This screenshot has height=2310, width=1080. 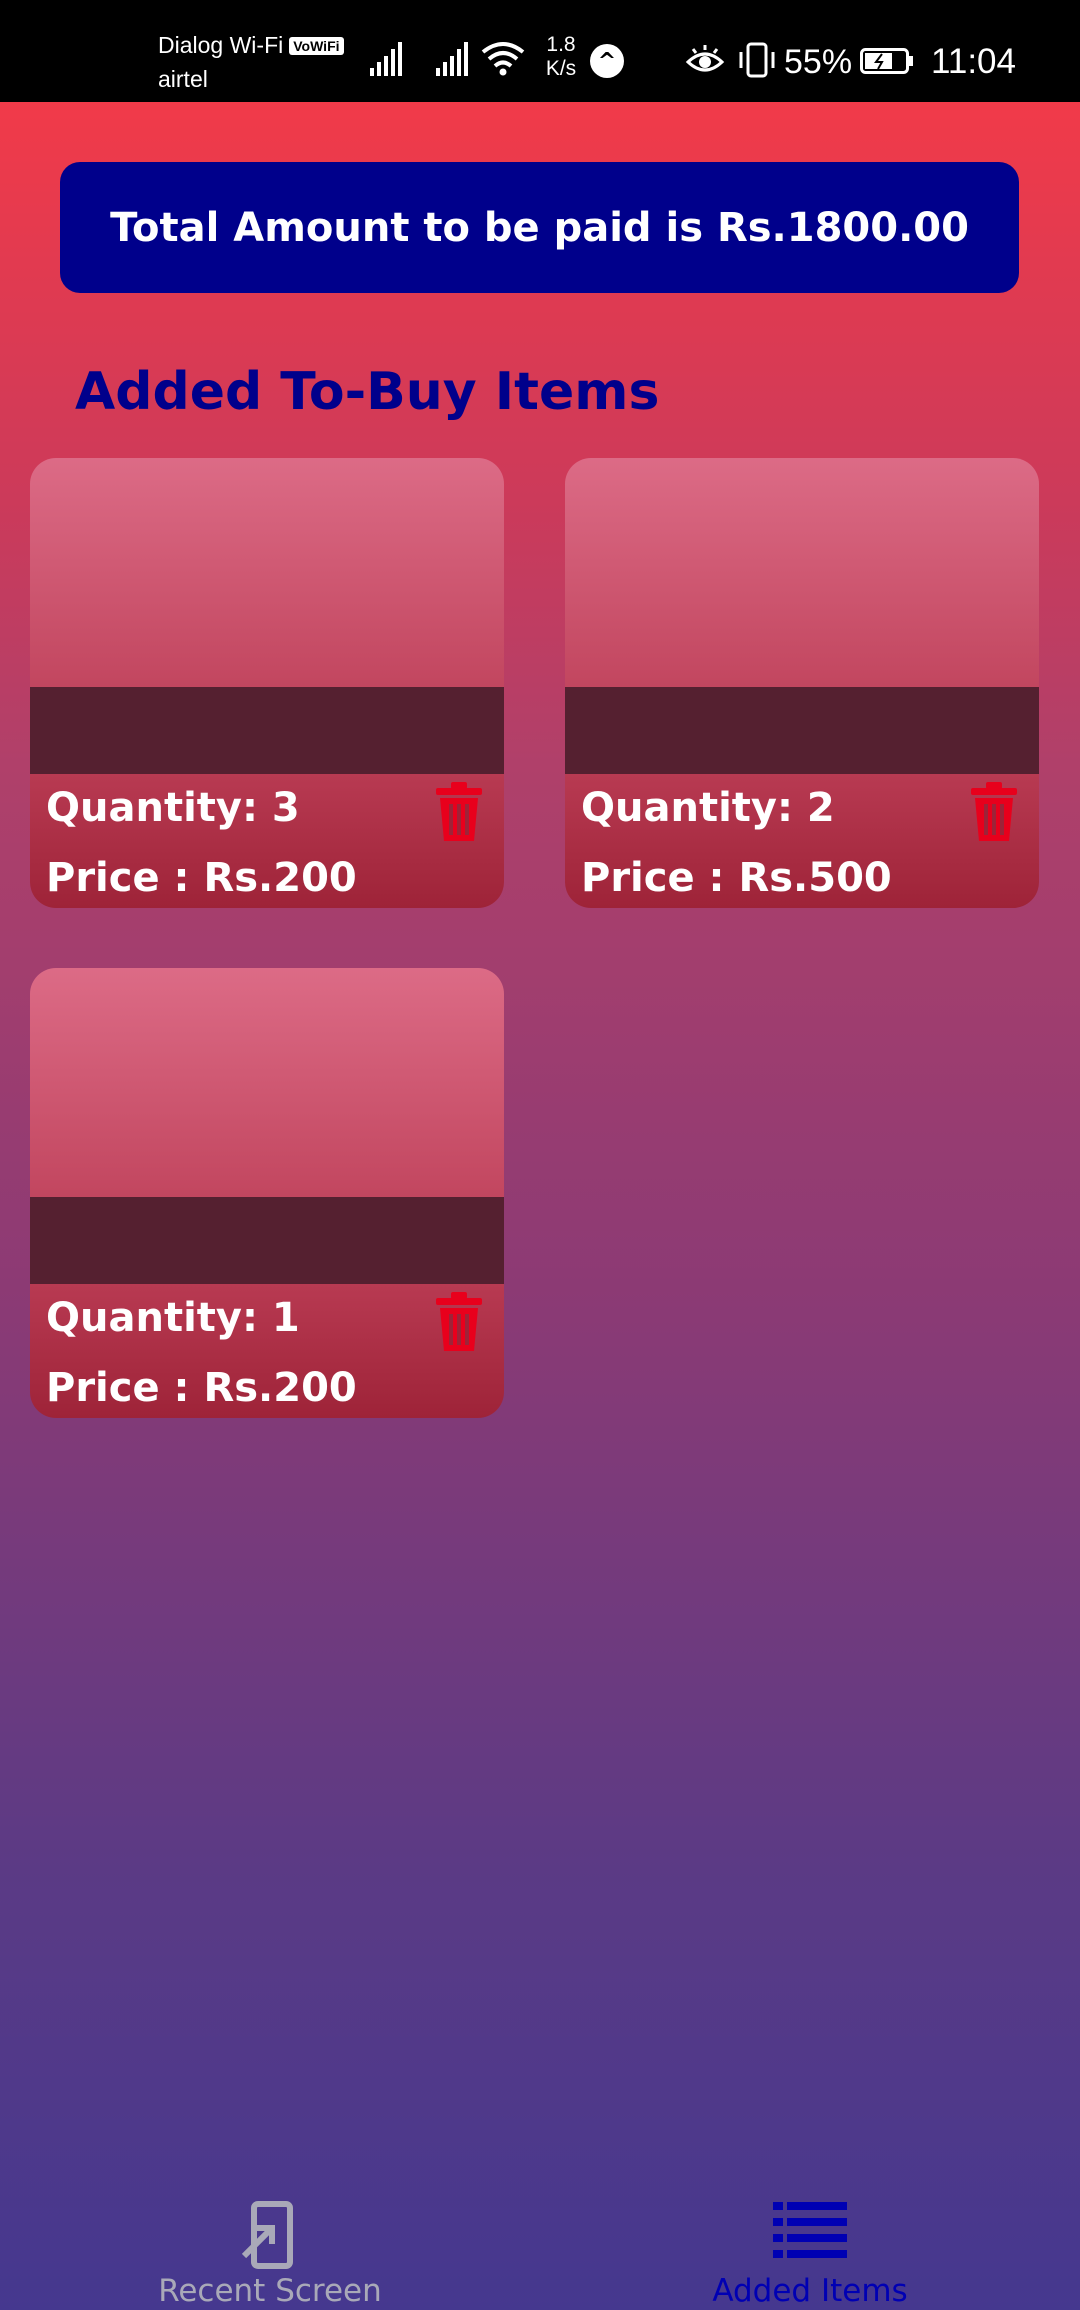 I want to click on app-notification-icon: ^, so click(x=607, y=61).